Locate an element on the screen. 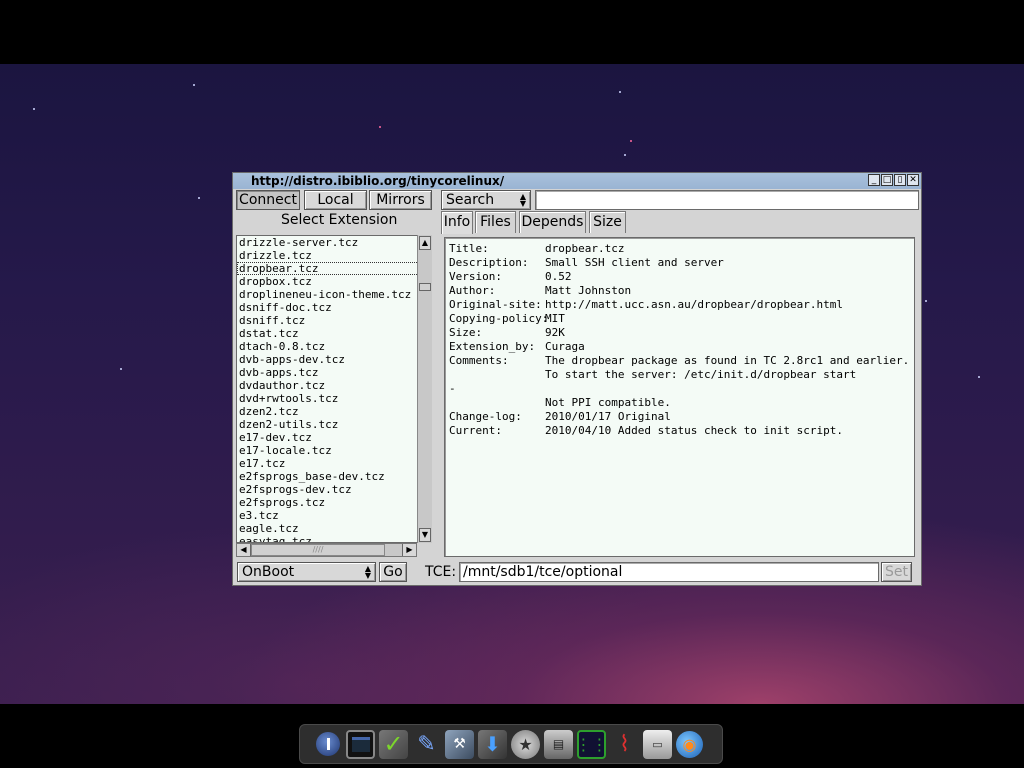 The height and width of the screenshot is (768, 1024). list-item: e17-locale.tcz is located at coordinates (334, 450).